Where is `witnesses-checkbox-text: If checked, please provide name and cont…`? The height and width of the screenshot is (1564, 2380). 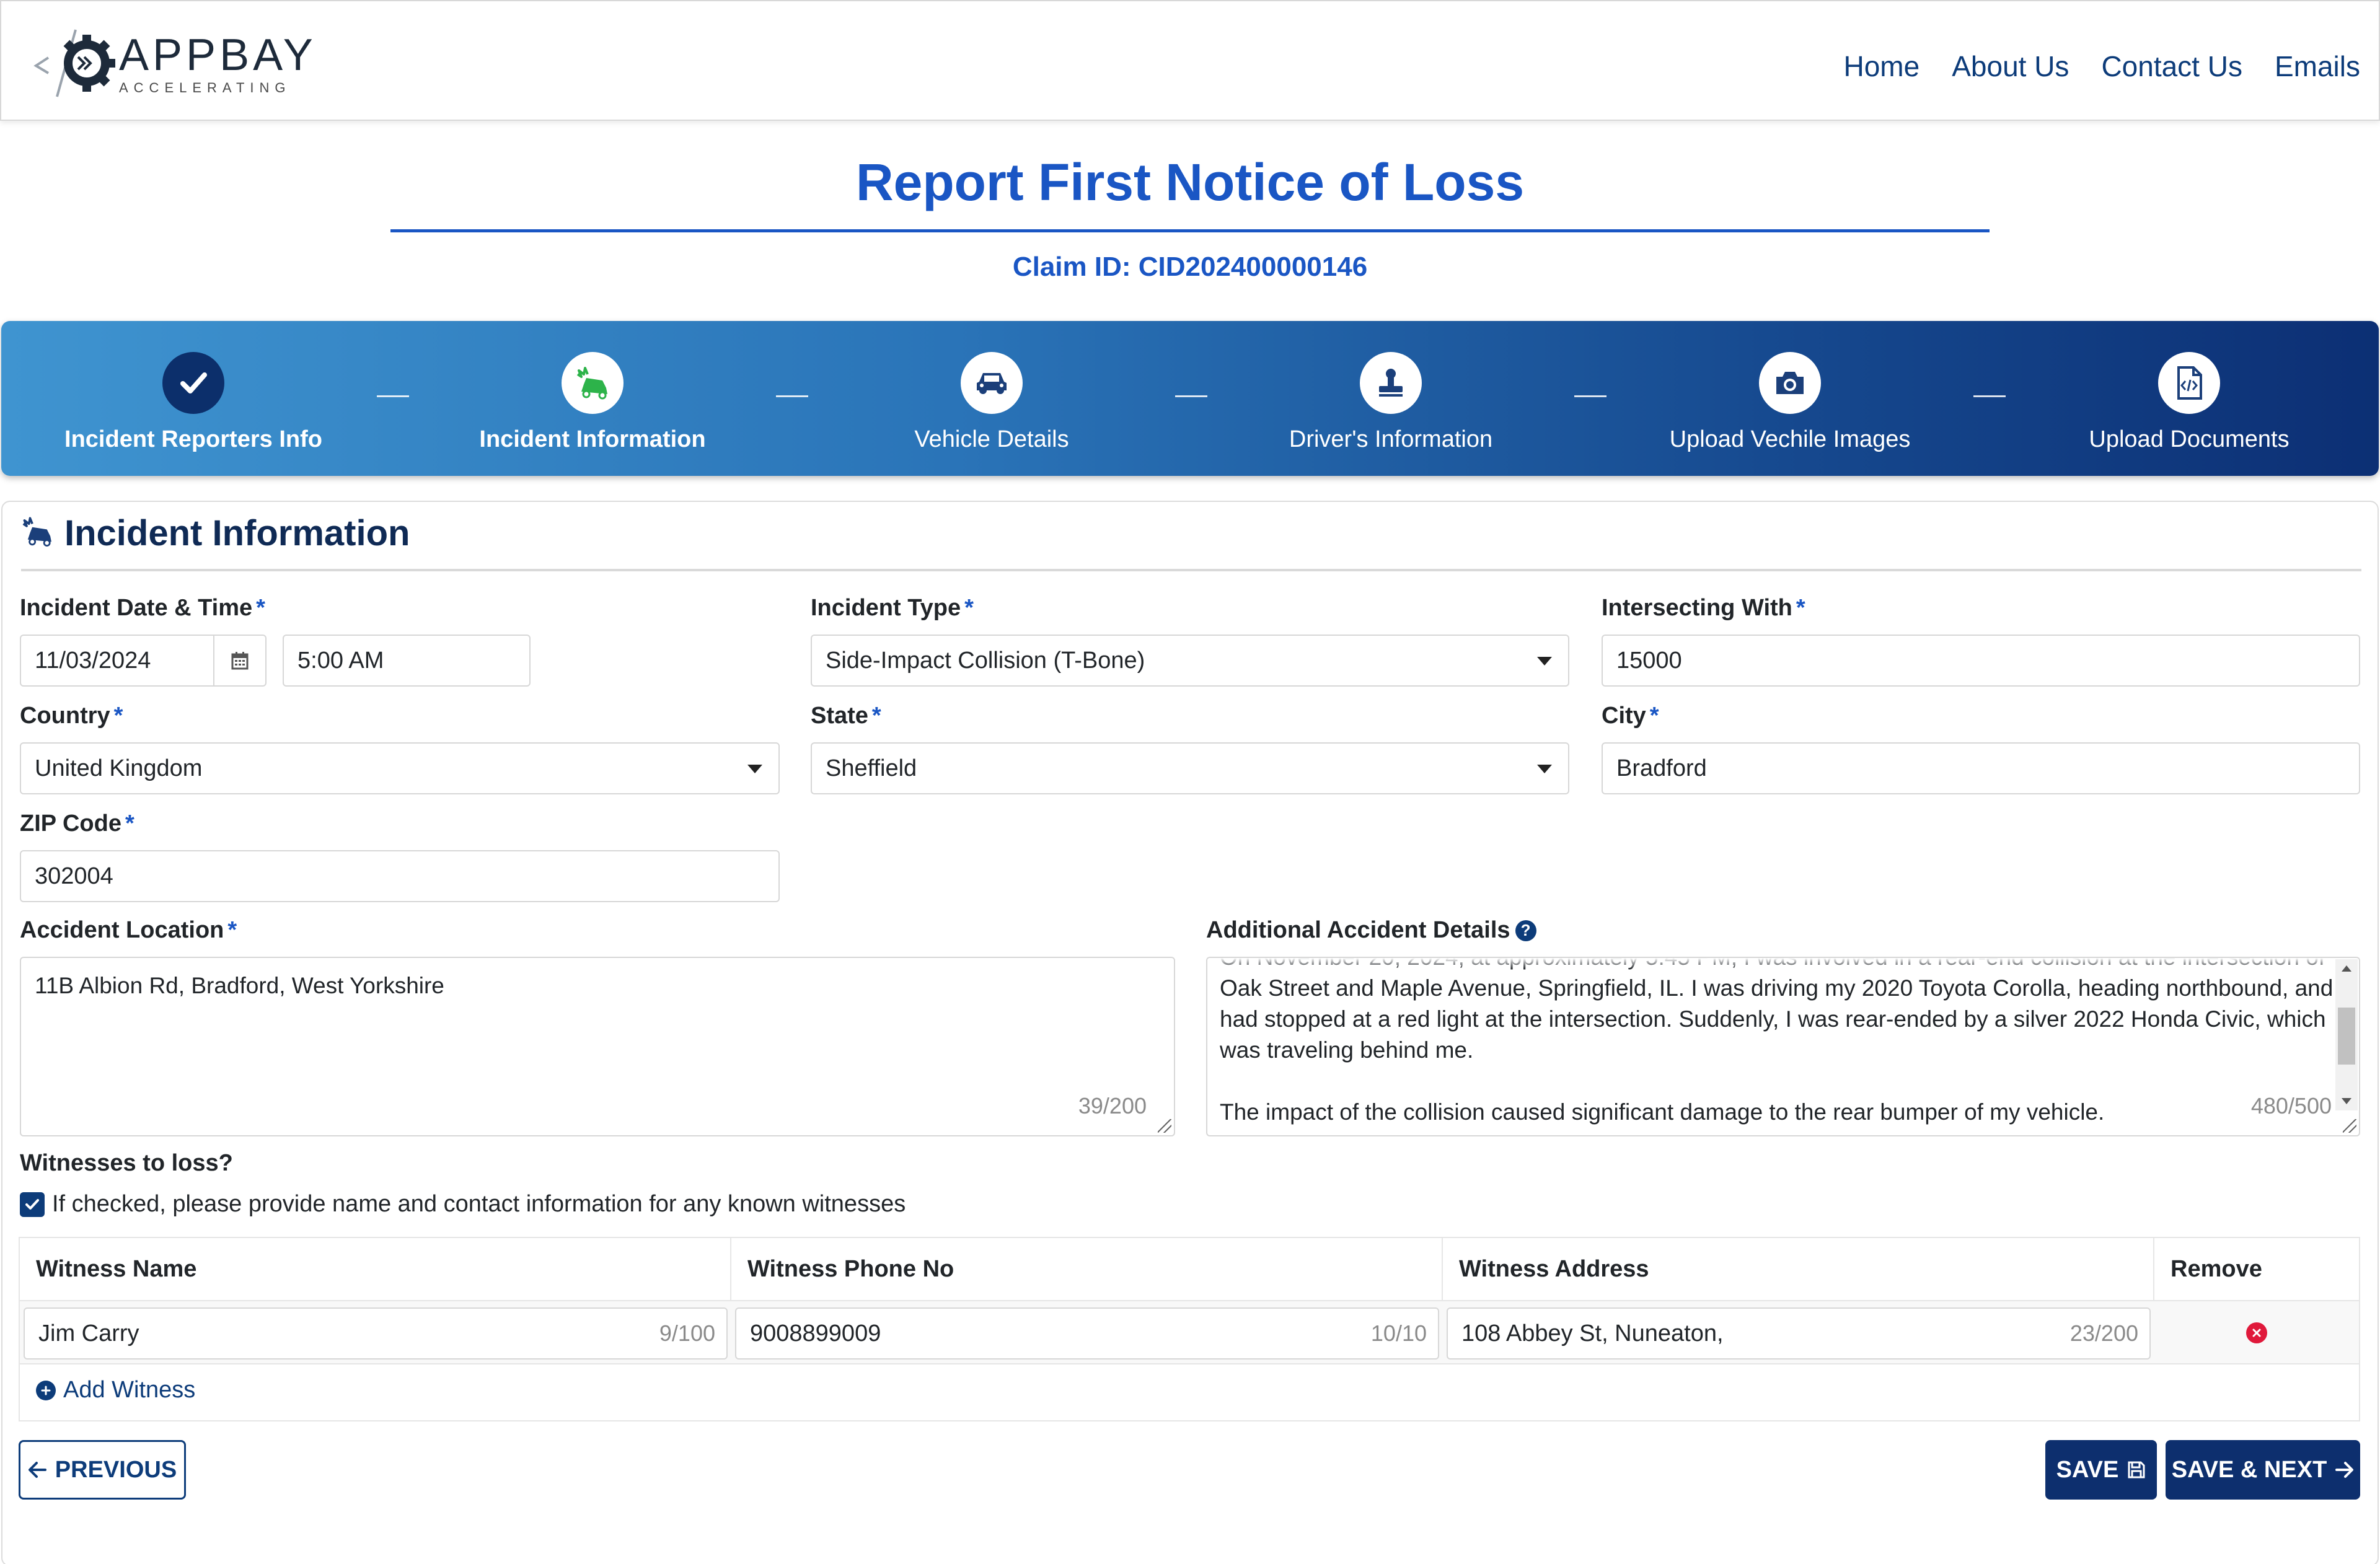 witnesses-checkbox-text: If checked, please provide name and cont… is located at coordinates (479, 1204).